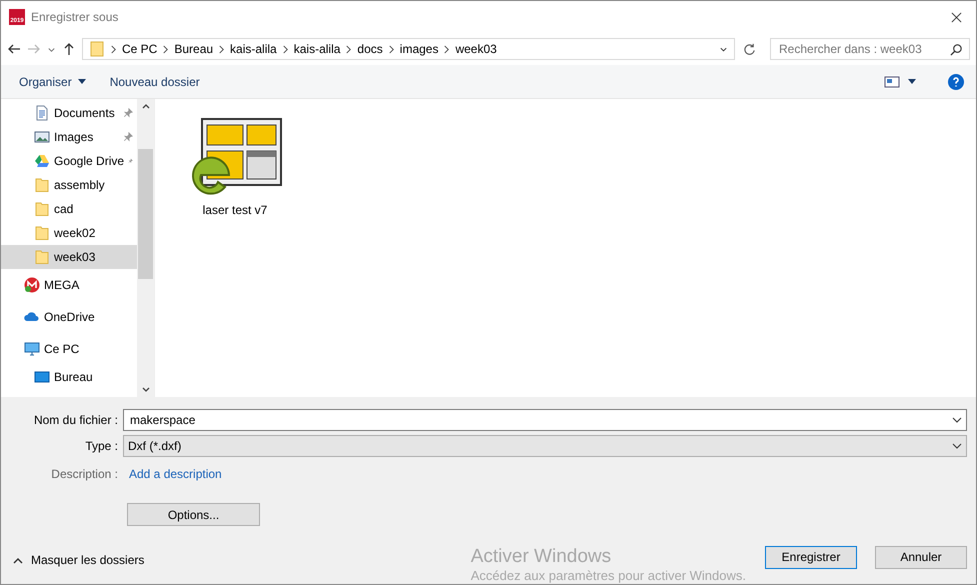 This screenshot has height=585, width=977. Describe the element at coordinates (69, 349) in the screenshot. I see `sidebar-item: Ce PC` at that location.